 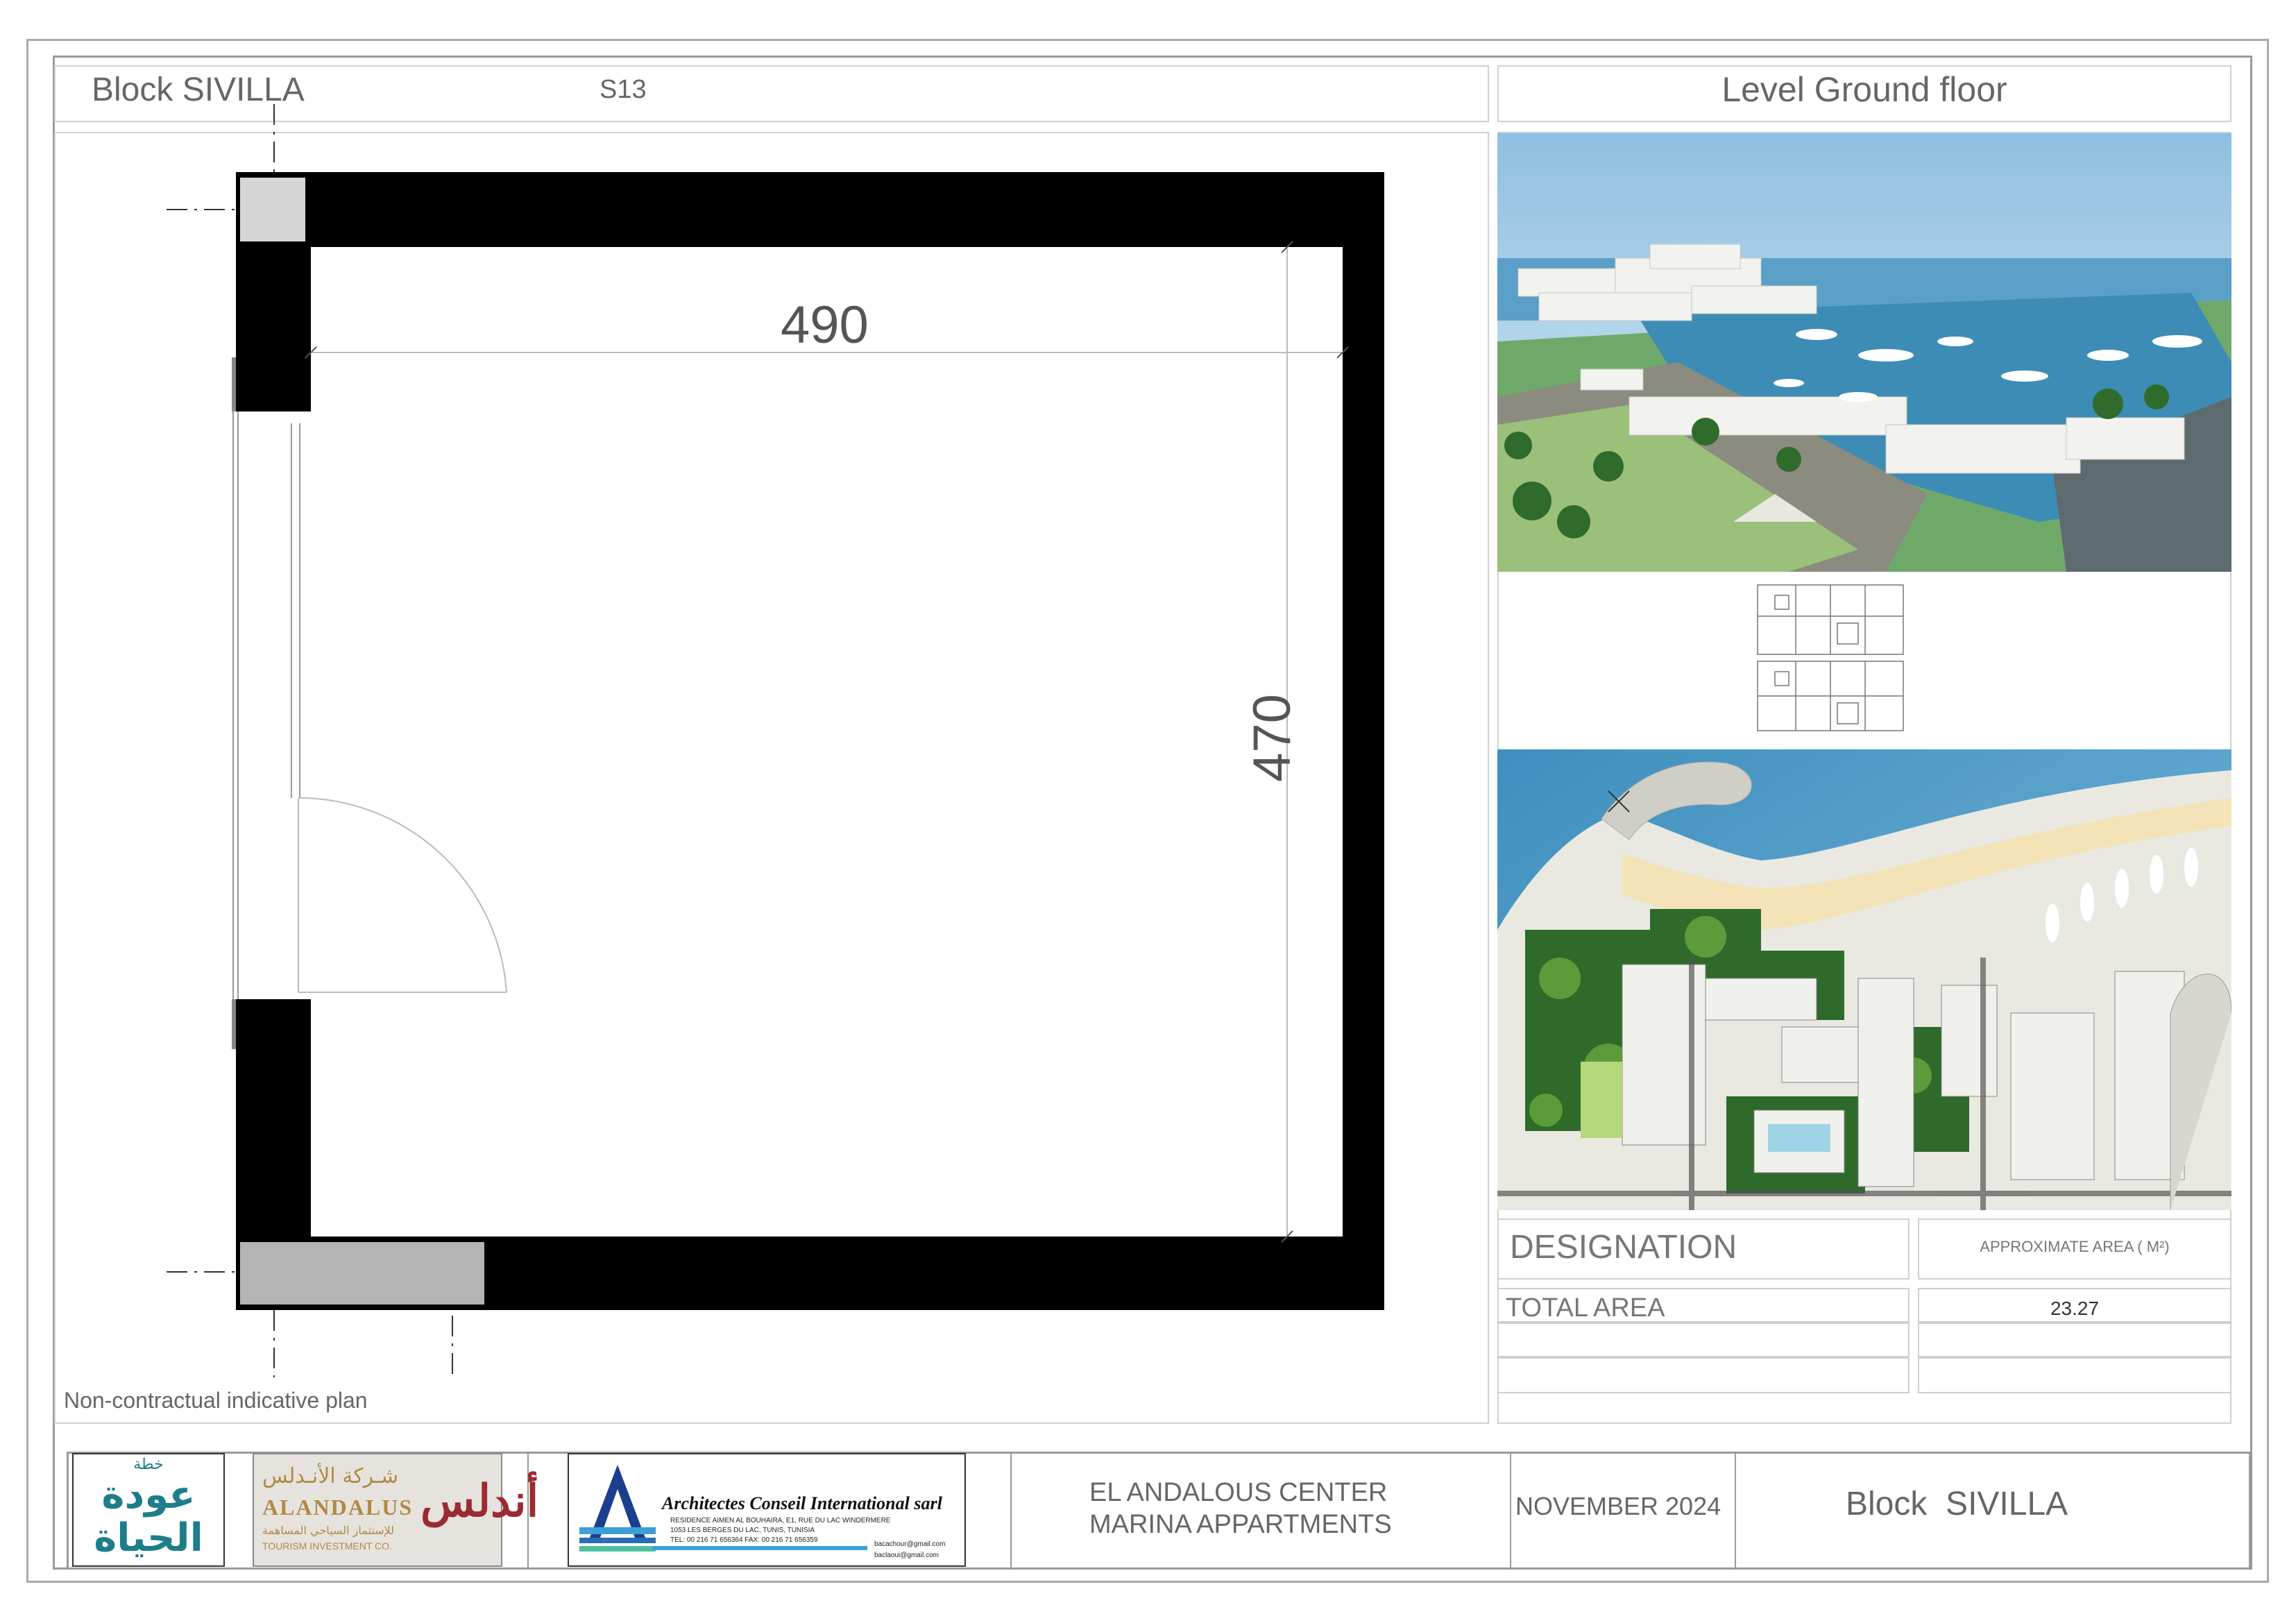 What do you see at coordinates (1272, 738) in the screenshot?
I see `height-dimension: 470` at bounding box center [1272, 738].